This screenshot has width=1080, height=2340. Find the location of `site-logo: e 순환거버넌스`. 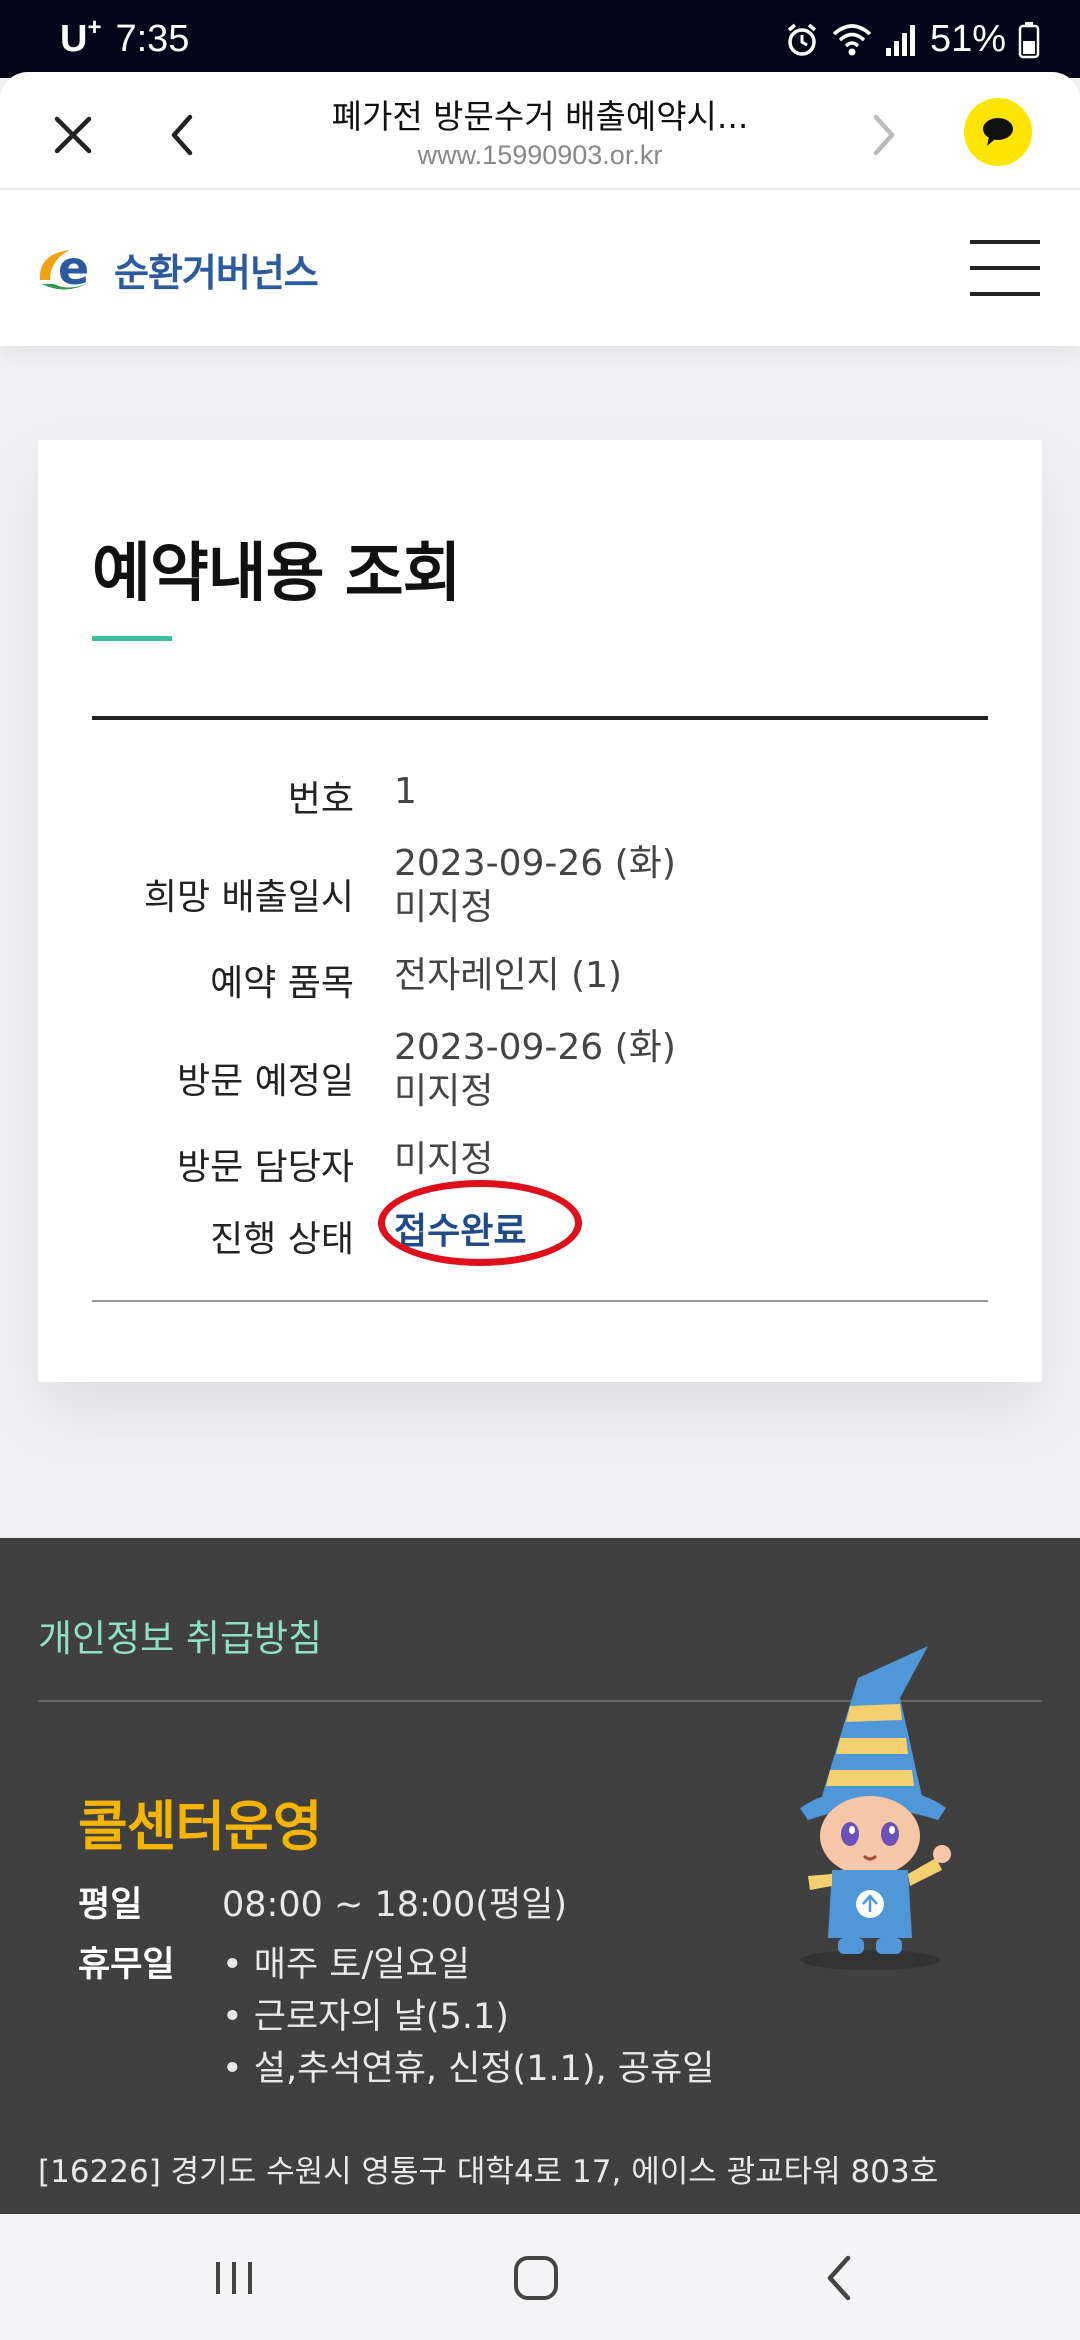

site-logo: e 순환거버넌스 is located at coordinates (177, 269).